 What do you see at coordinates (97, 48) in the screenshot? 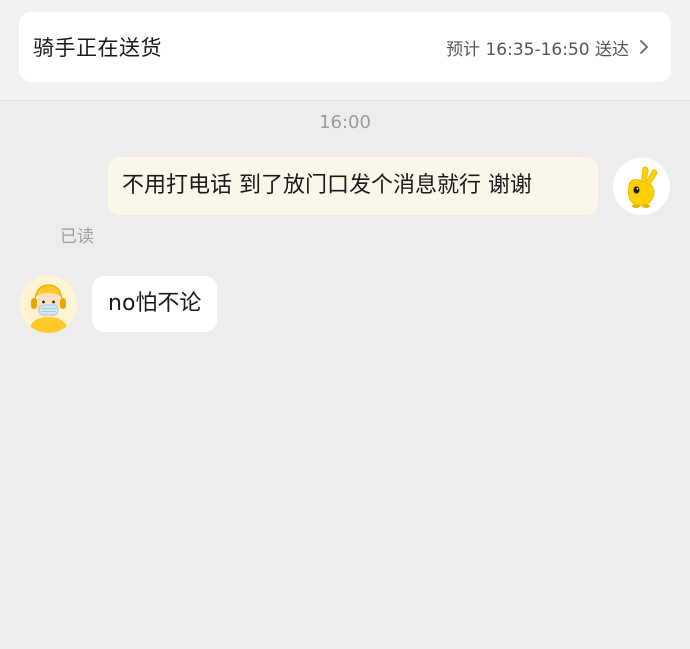
I see `delivery-status-title: 骑手正在送货` at bounding box center [97, 48].